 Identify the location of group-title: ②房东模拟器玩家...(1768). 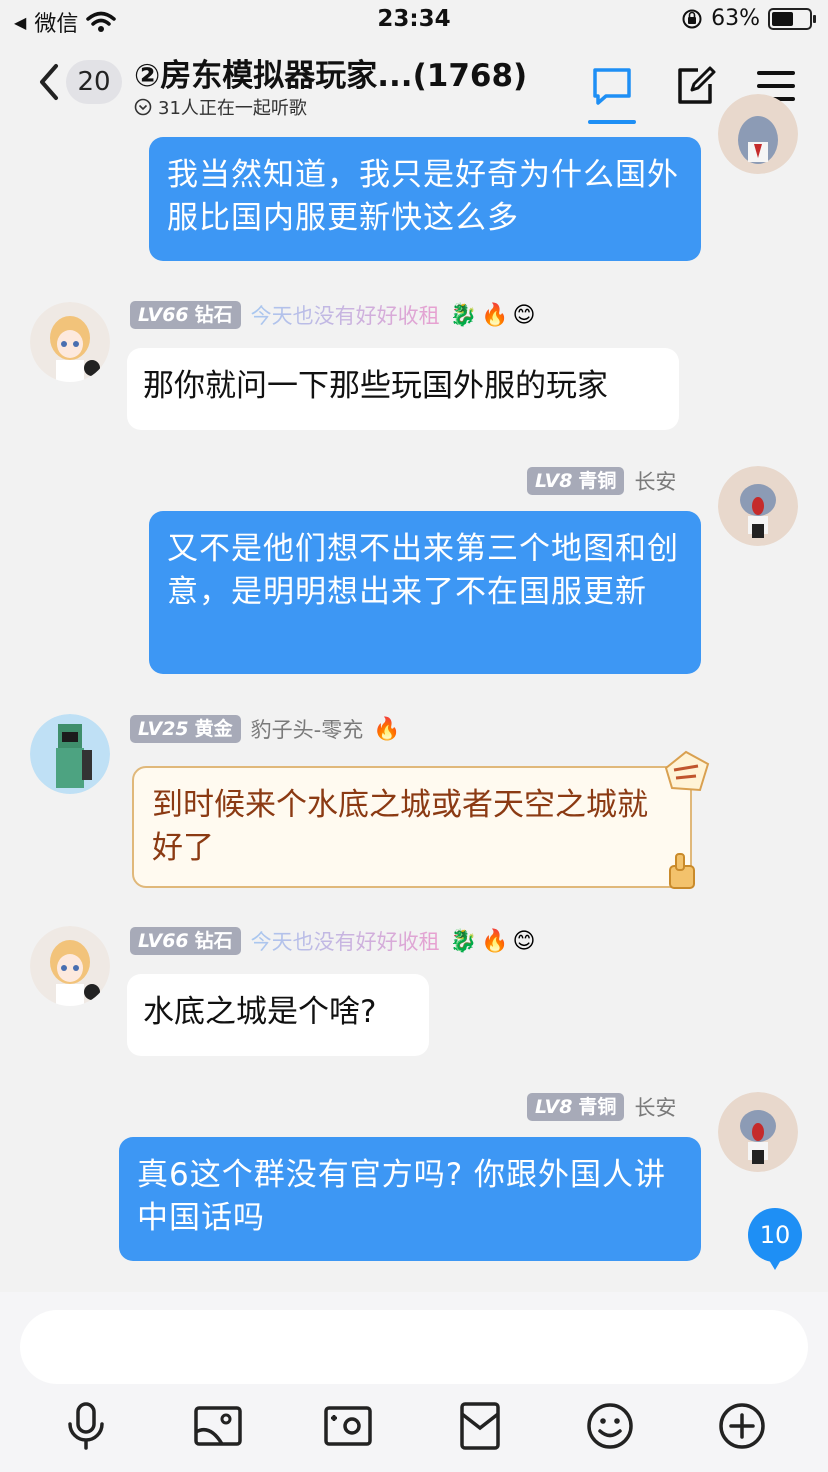
(330, 72).